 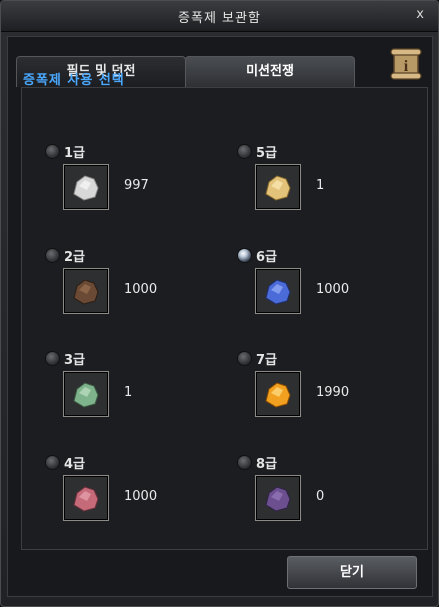 What do you see at coordinates (244, 358) in the screenshot?
I see `grade-7-radio` at bounding box center [244, 358].